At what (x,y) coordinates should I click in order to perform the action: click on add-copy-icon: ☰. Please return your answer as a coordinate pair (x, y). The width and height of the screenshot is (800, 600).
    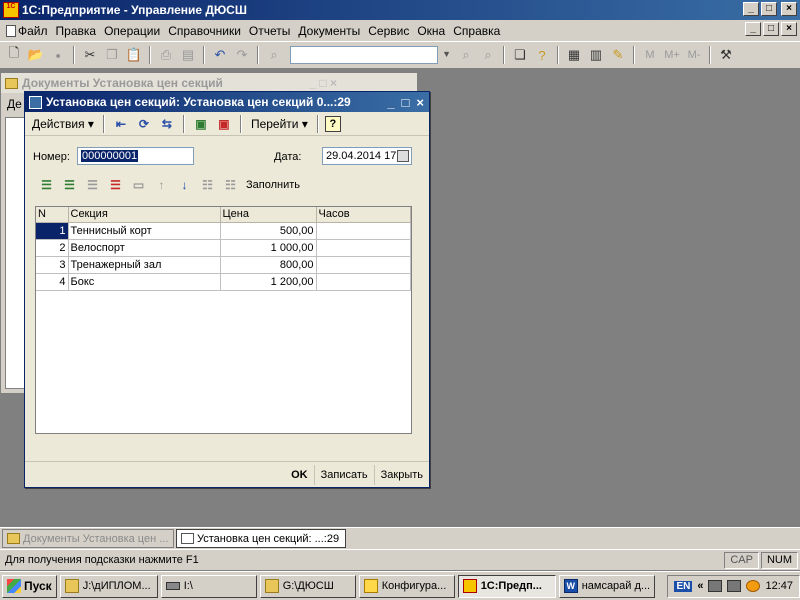
    Looking at the image, I should click on (69, 185).